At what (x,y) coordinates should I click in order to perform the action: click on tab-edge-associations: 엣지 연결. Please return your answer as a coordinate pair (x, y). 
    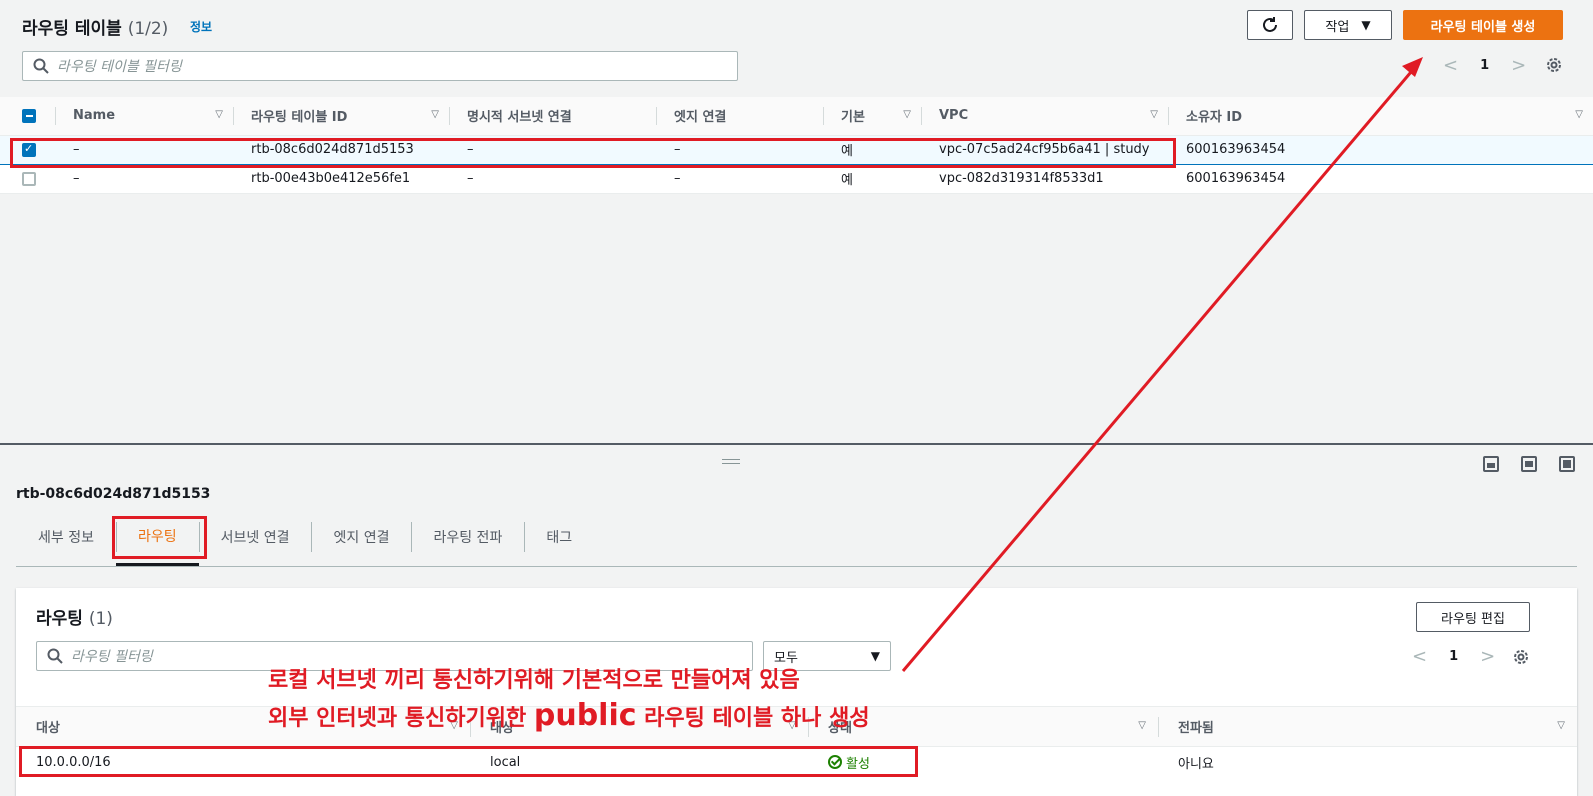
    Looking at the image, I should click on (361, 537).